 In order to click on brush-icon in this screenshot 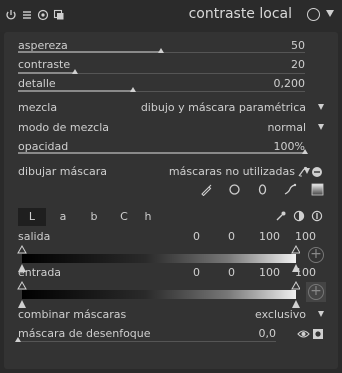, I will do `click(206, 190)`.